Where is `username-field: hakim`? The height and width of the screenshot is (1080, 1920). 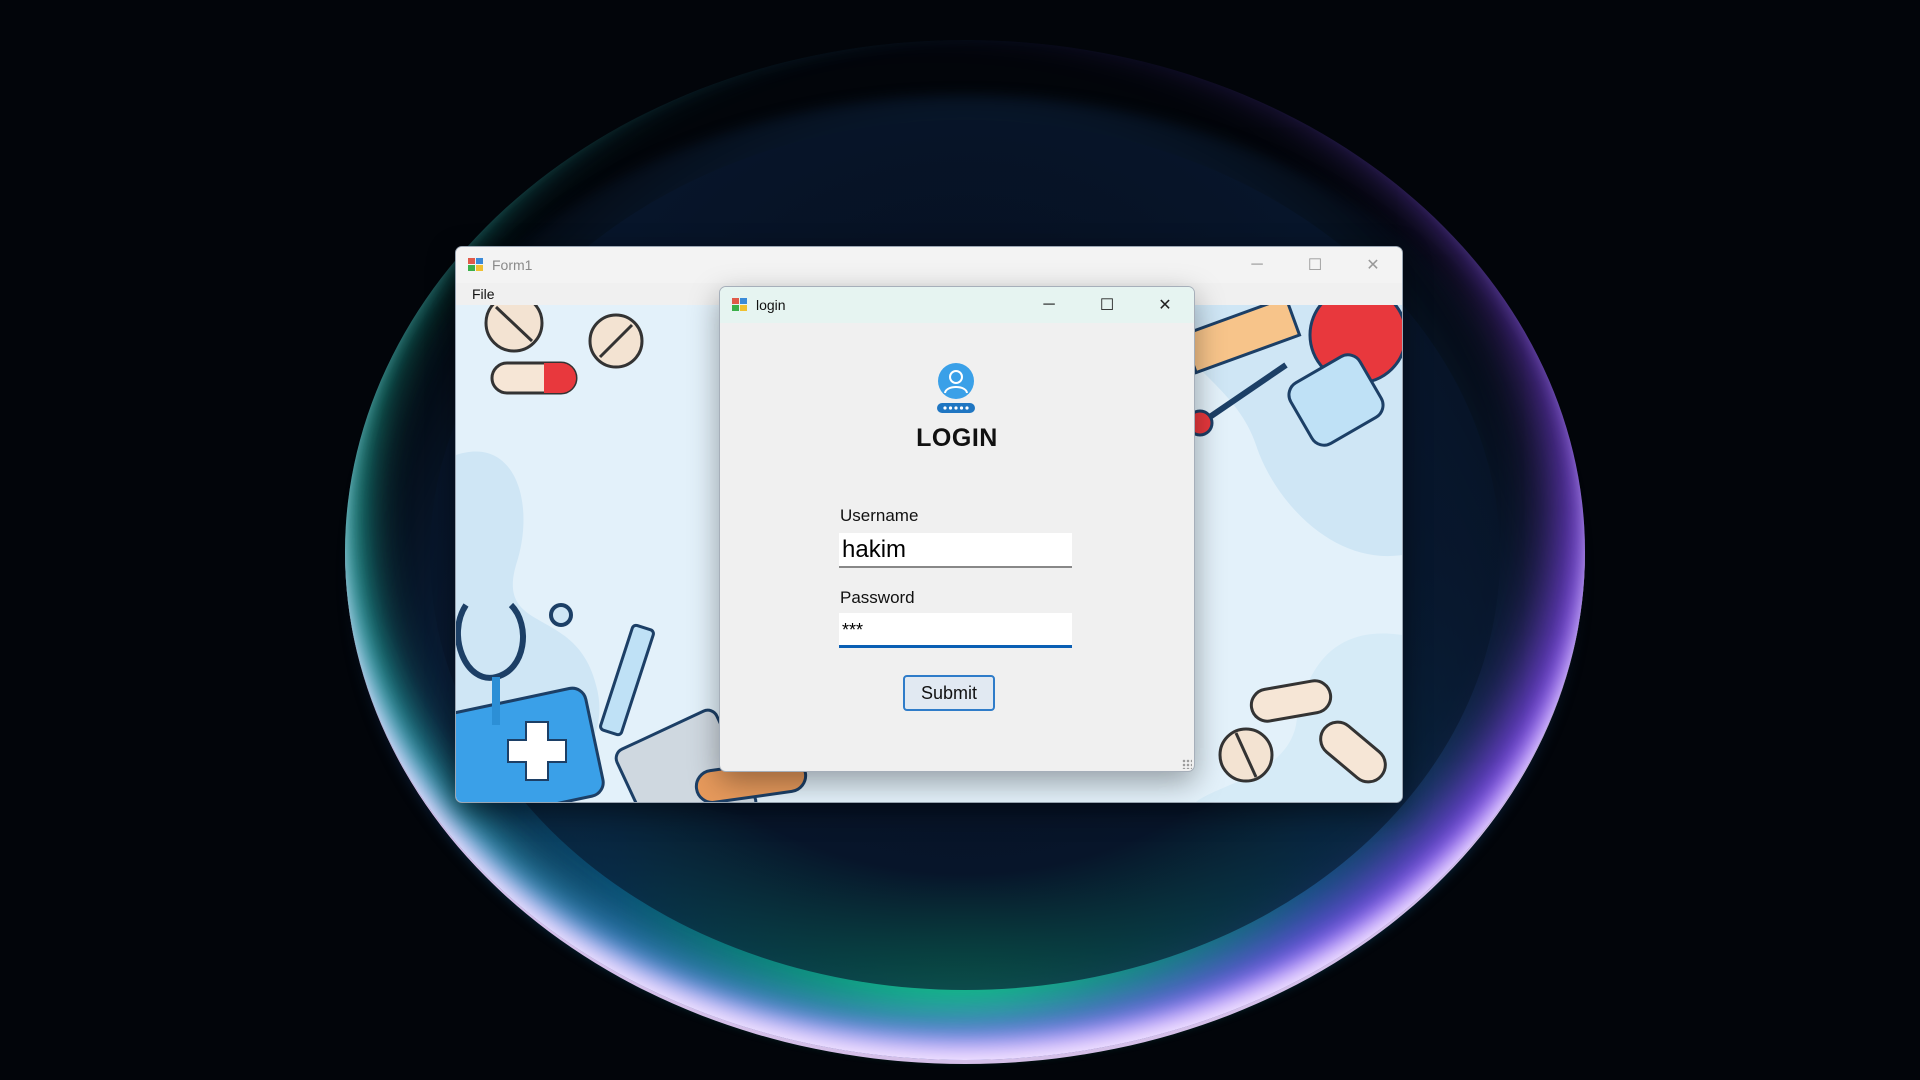 username-field: hakim is located at coordinates (955, 550).